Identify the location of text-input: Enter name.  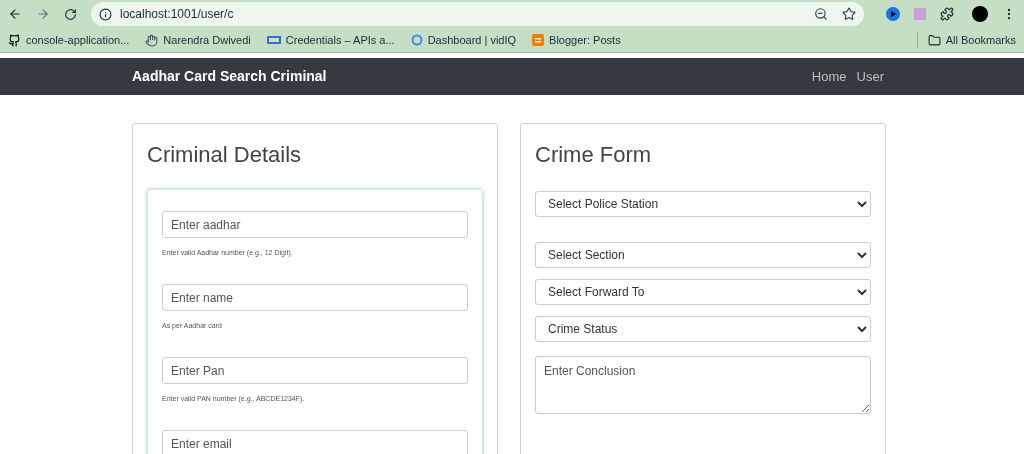
(315, 297).